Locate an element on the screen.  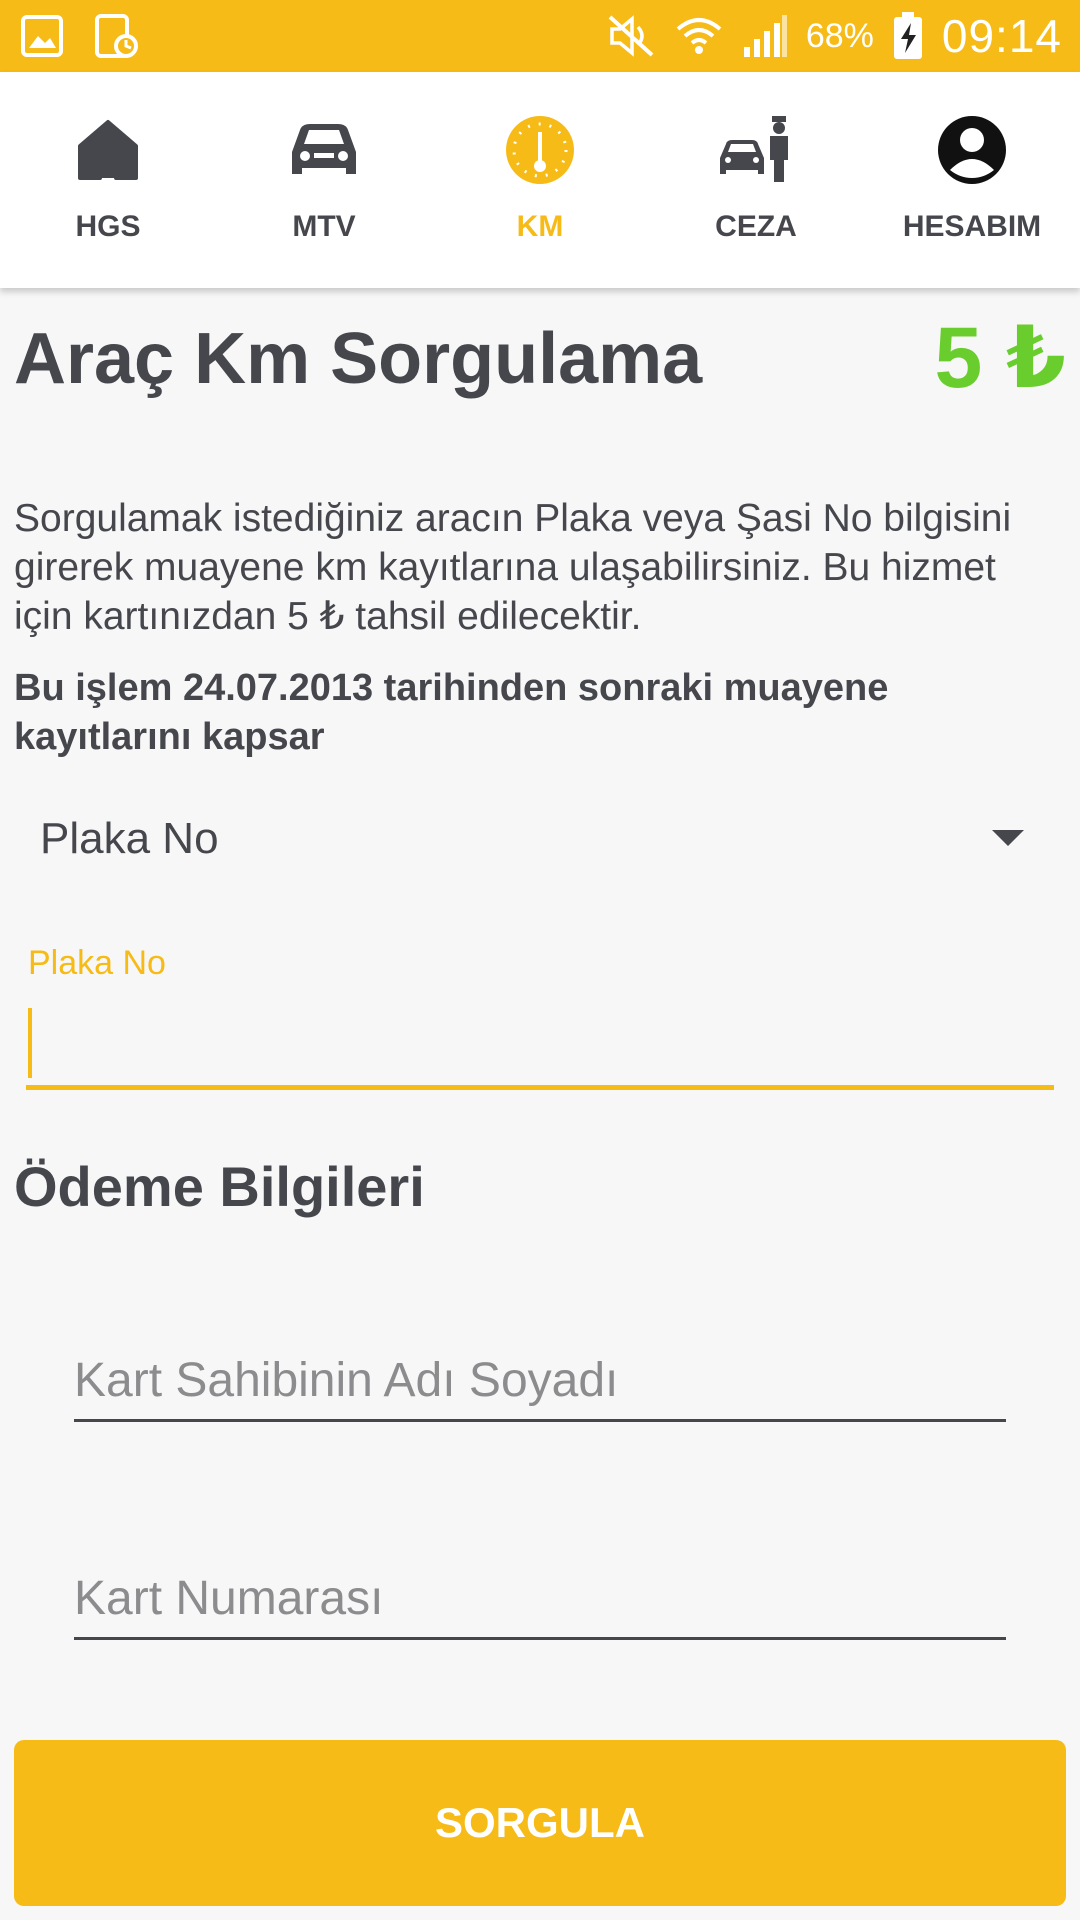
text-cursor is located at coordinates (30, 1043).